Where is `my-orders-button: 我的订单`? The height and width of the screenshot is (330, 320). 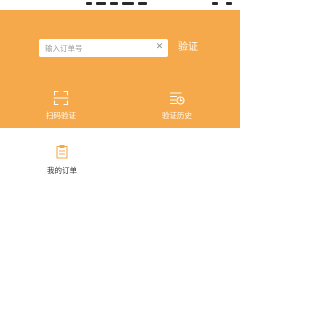 my-orders-button: 我的订单 is located at coordinates (62, 161).